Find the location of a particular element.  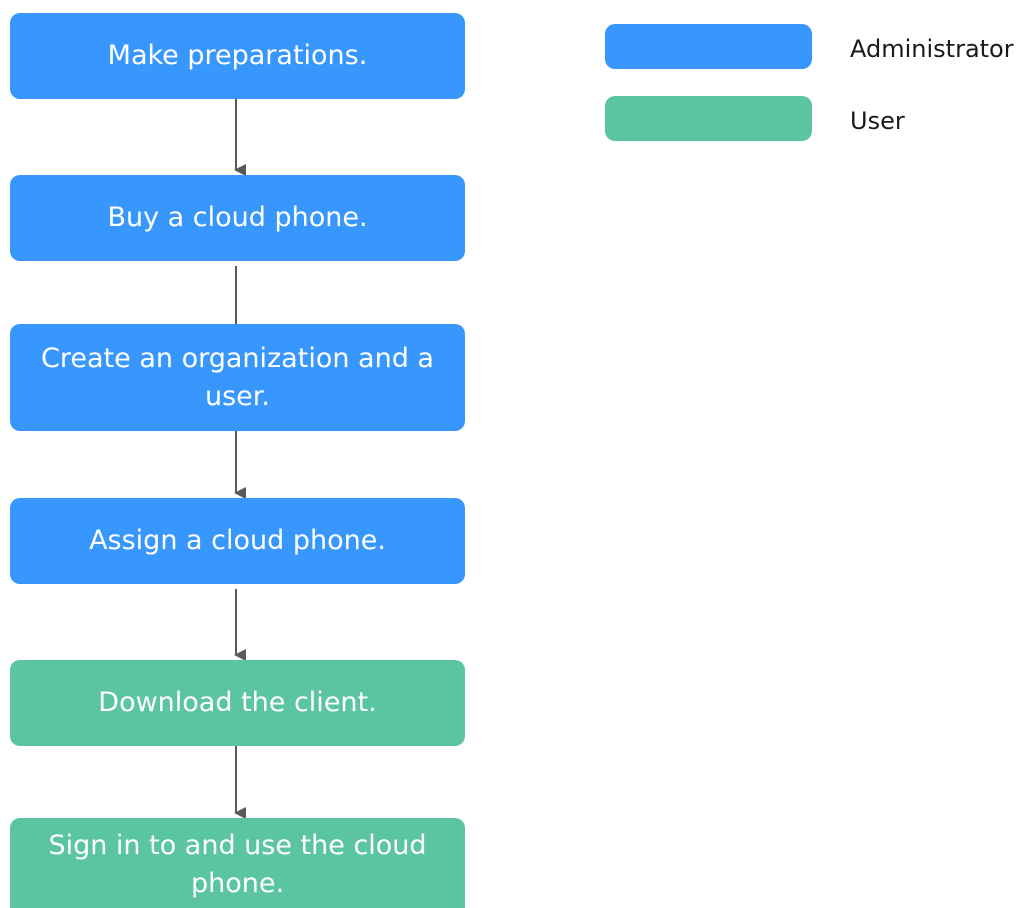

legend-label-user: User is located at coordinates (877, 121).